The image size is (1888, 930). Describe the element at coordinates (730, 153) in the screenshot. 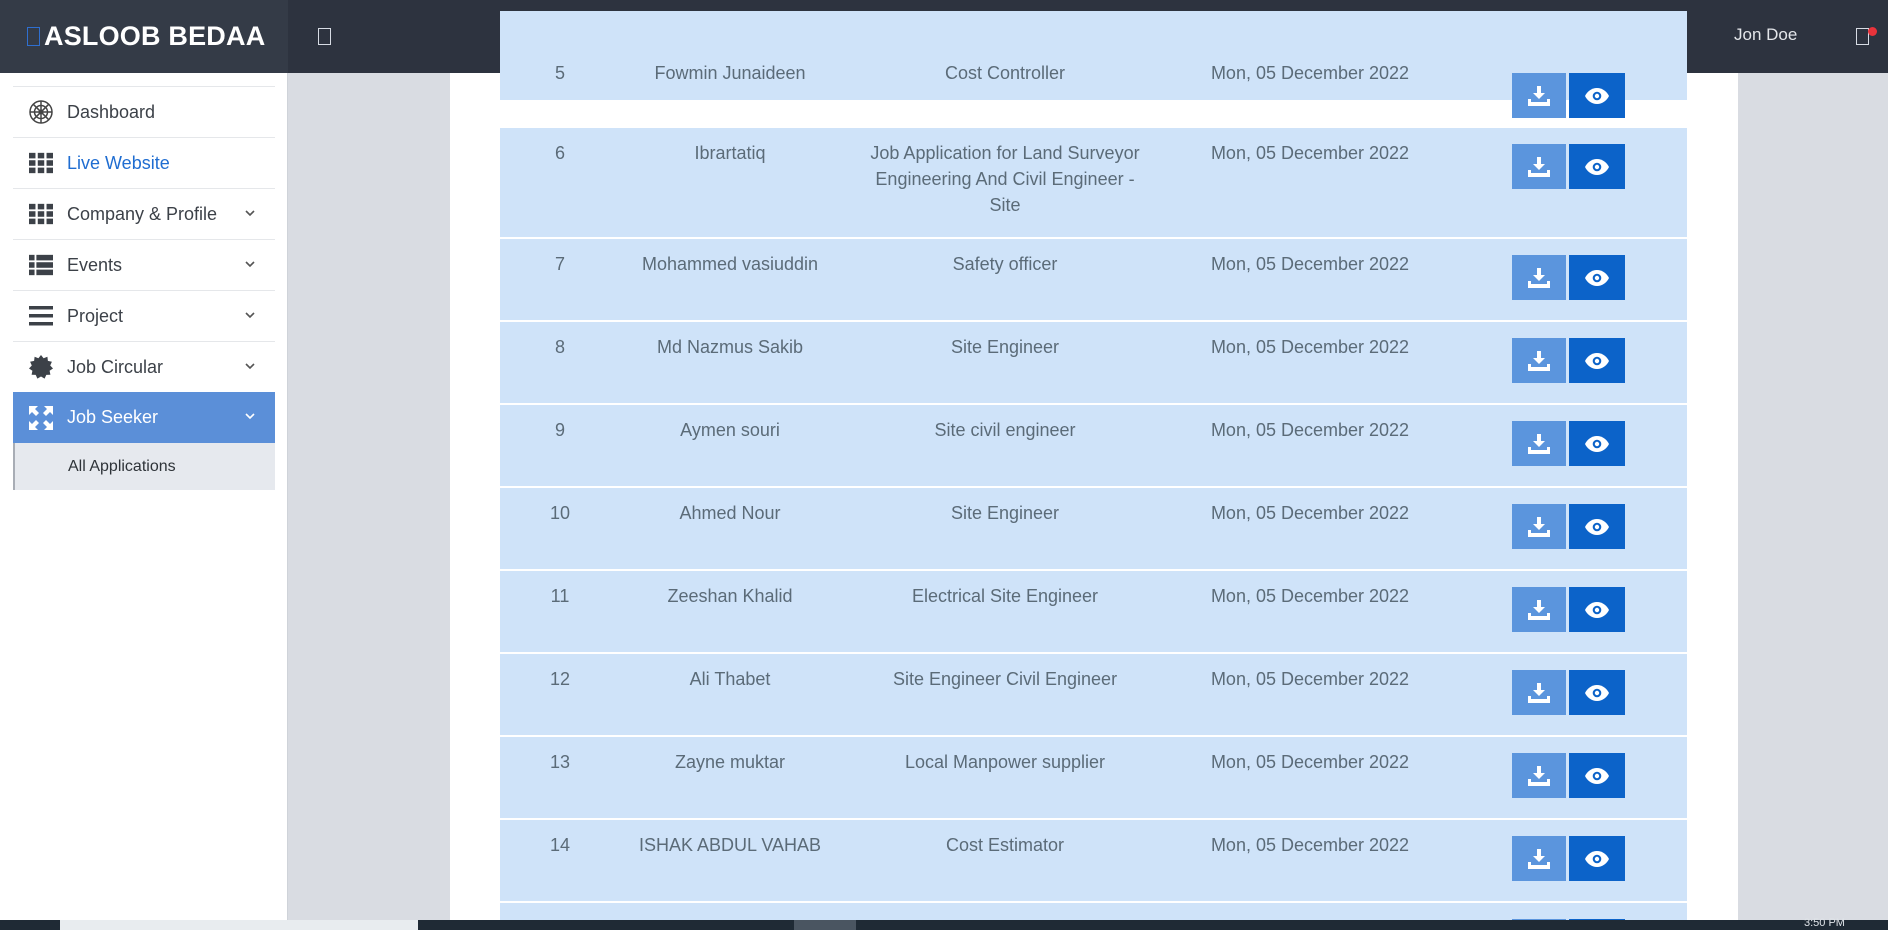

I see `applicant-name: Ibrartatiq` at that location.